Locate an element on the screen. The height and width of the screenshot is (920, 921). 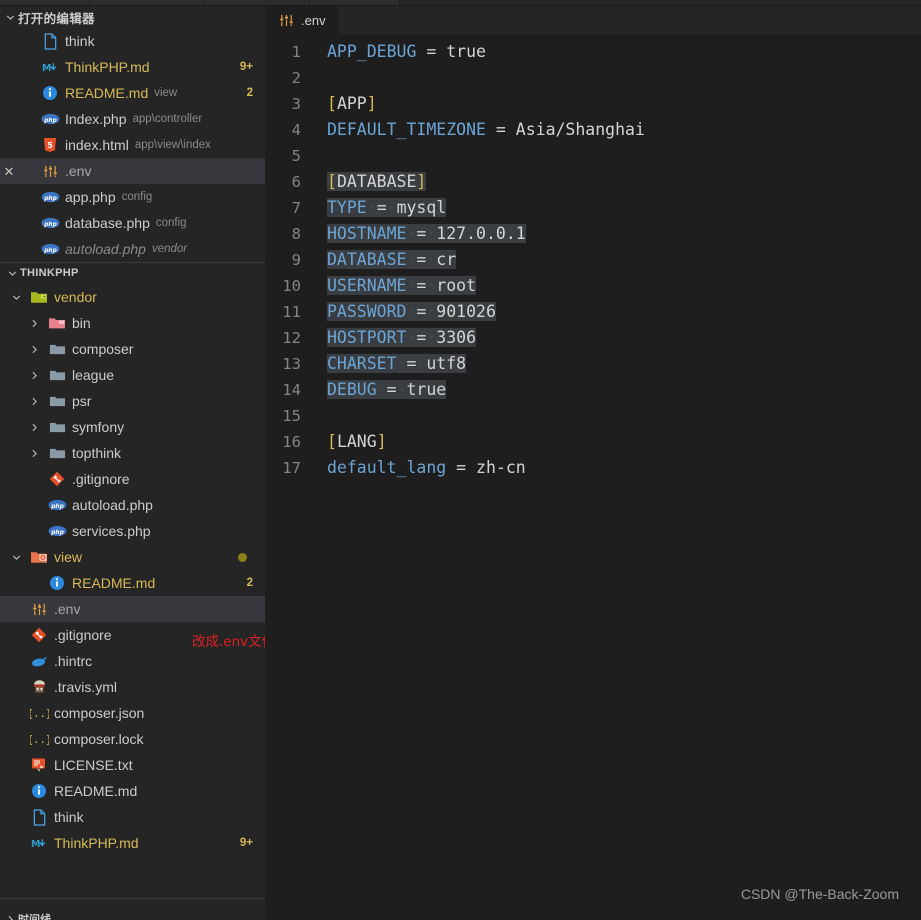
tree-file-item: README.md is located at coordinates (132, 791).